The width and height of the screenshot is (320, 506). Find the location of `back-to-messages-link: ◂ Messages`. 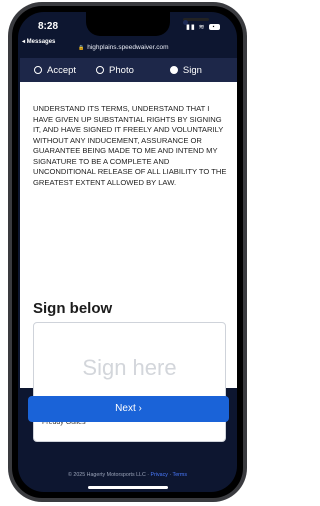

back-to-messages-link: ◂ Messages is located at coordinates (38, 41).